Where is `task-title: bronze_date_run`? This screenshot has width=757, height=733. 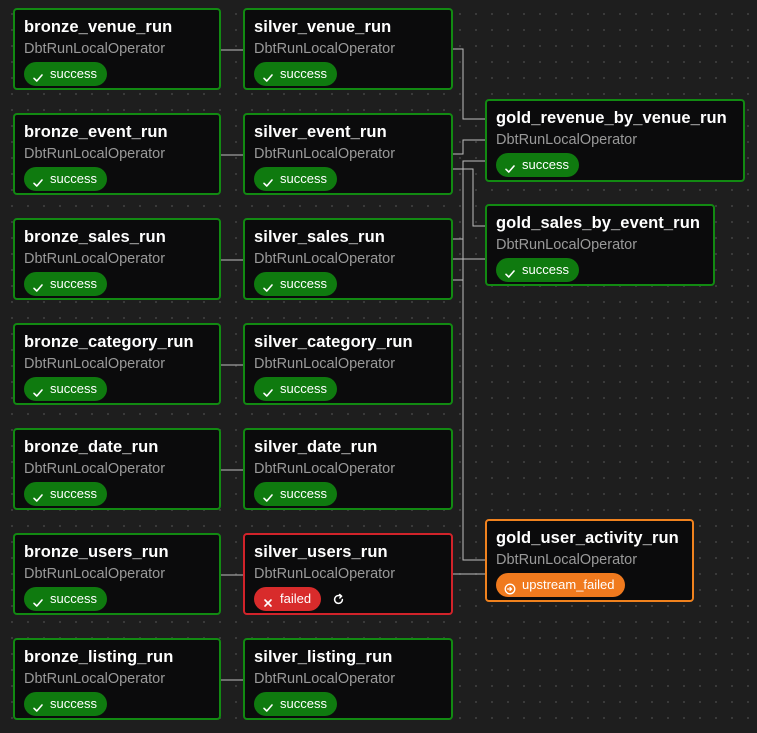 task-title: bronze_date_run is located at coordinates (91, 447).